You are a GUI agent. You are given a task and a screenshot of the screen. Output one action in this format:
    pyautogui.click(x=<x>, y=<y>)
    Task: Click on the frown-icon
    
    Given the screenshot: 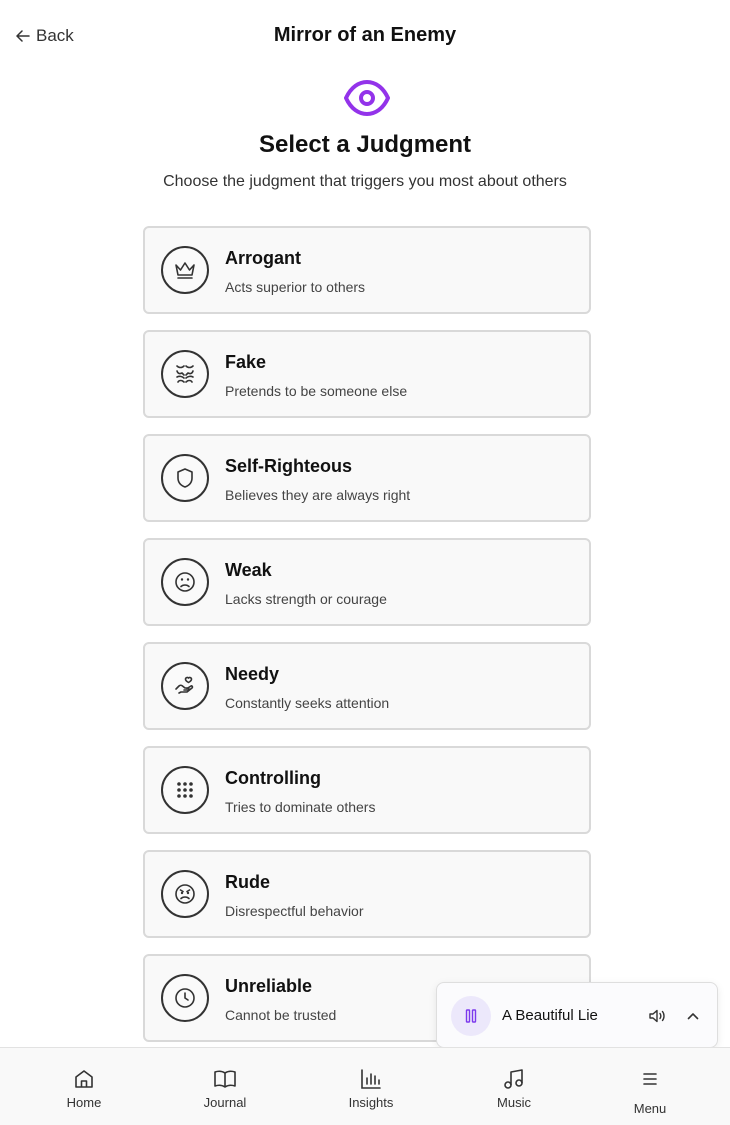 What is the action you would take?
    pyautogui.click(x=185, y=582)
    